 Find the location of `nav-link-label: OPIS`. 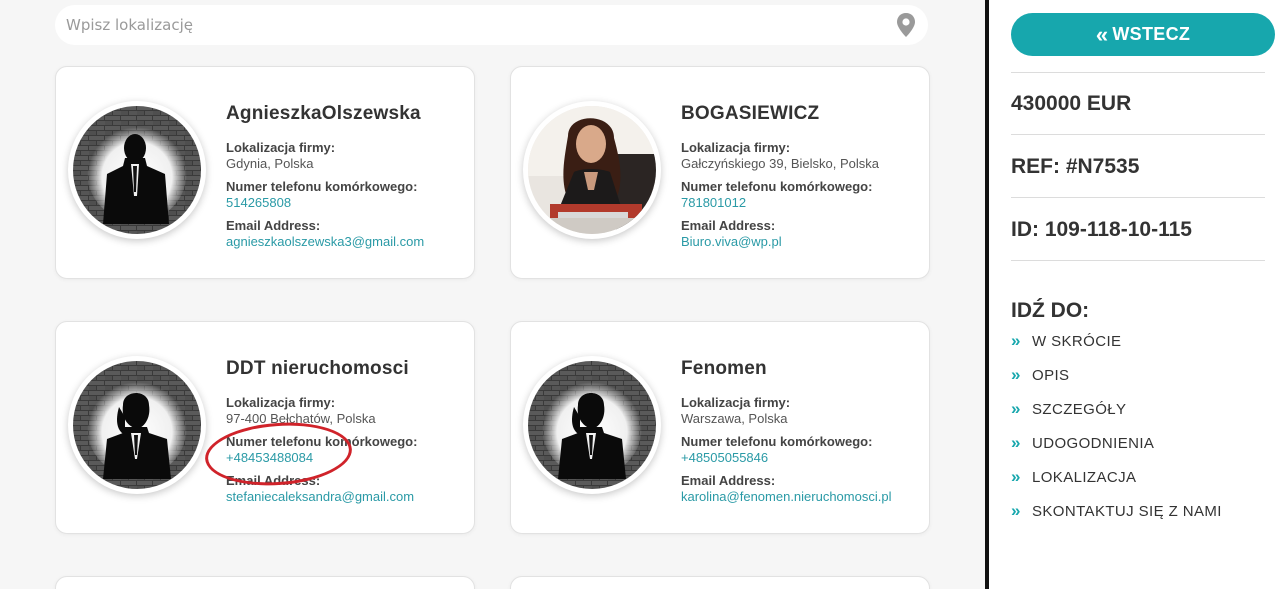

nav-link-label: OPIS is located at coordinates (1051, 375).